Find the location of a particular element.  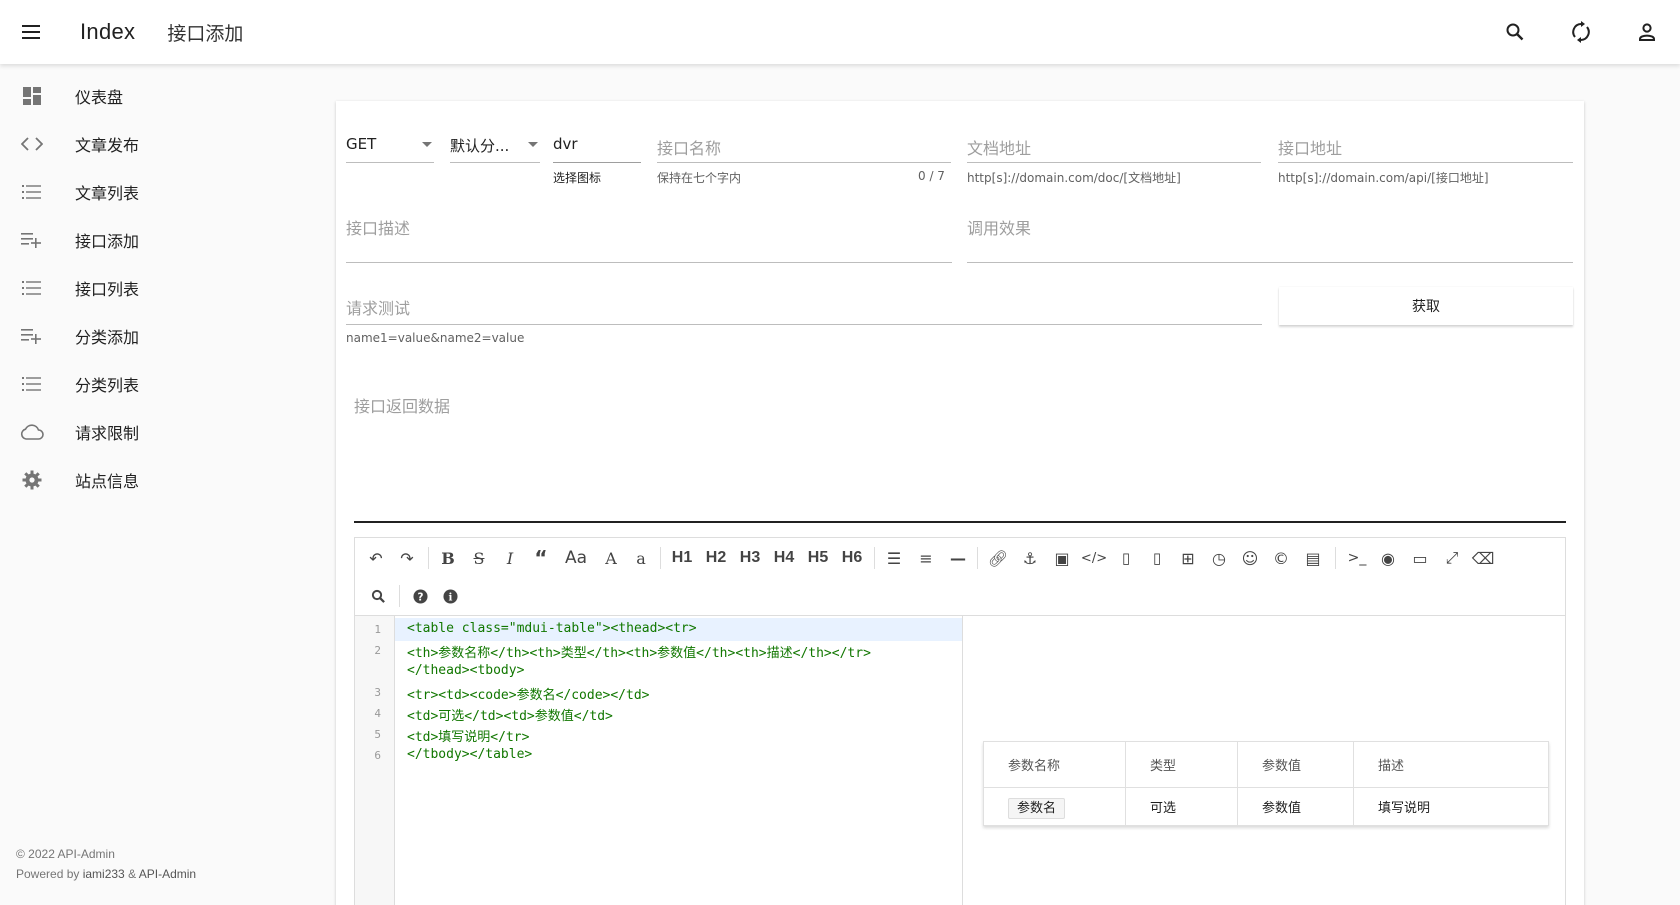

menu-button is located at coordinates (32, 32).